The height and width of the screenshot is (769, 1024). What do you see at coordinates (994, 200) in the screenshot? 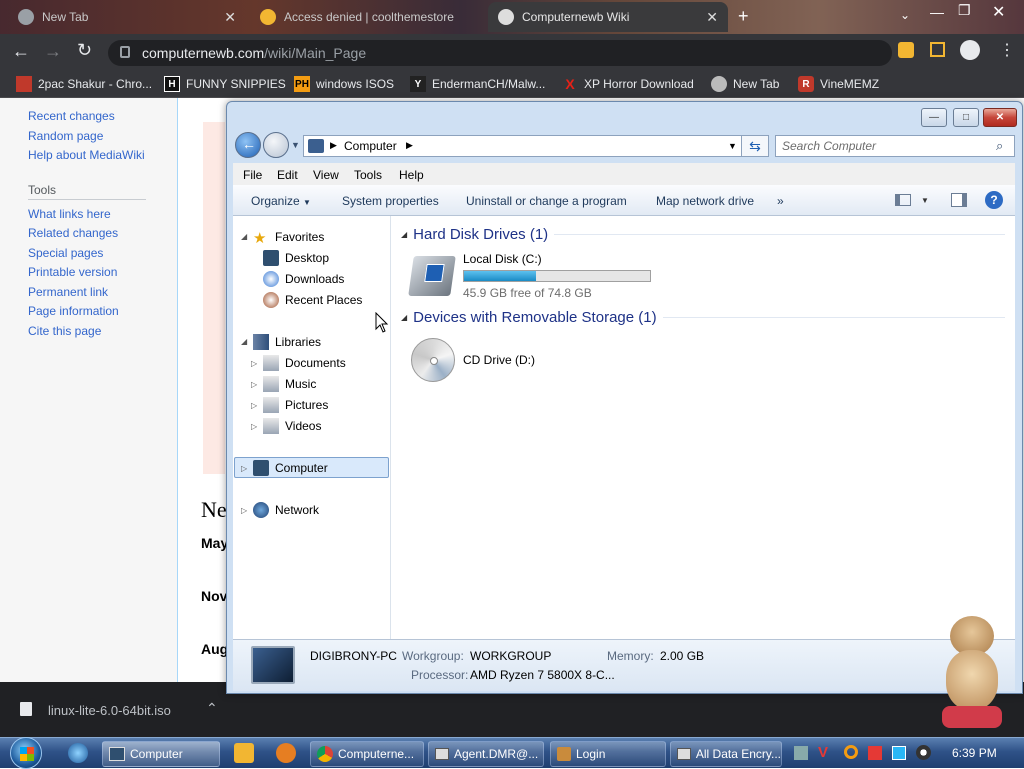
I see `help-icon: ?` at bounding box center [994, 200].